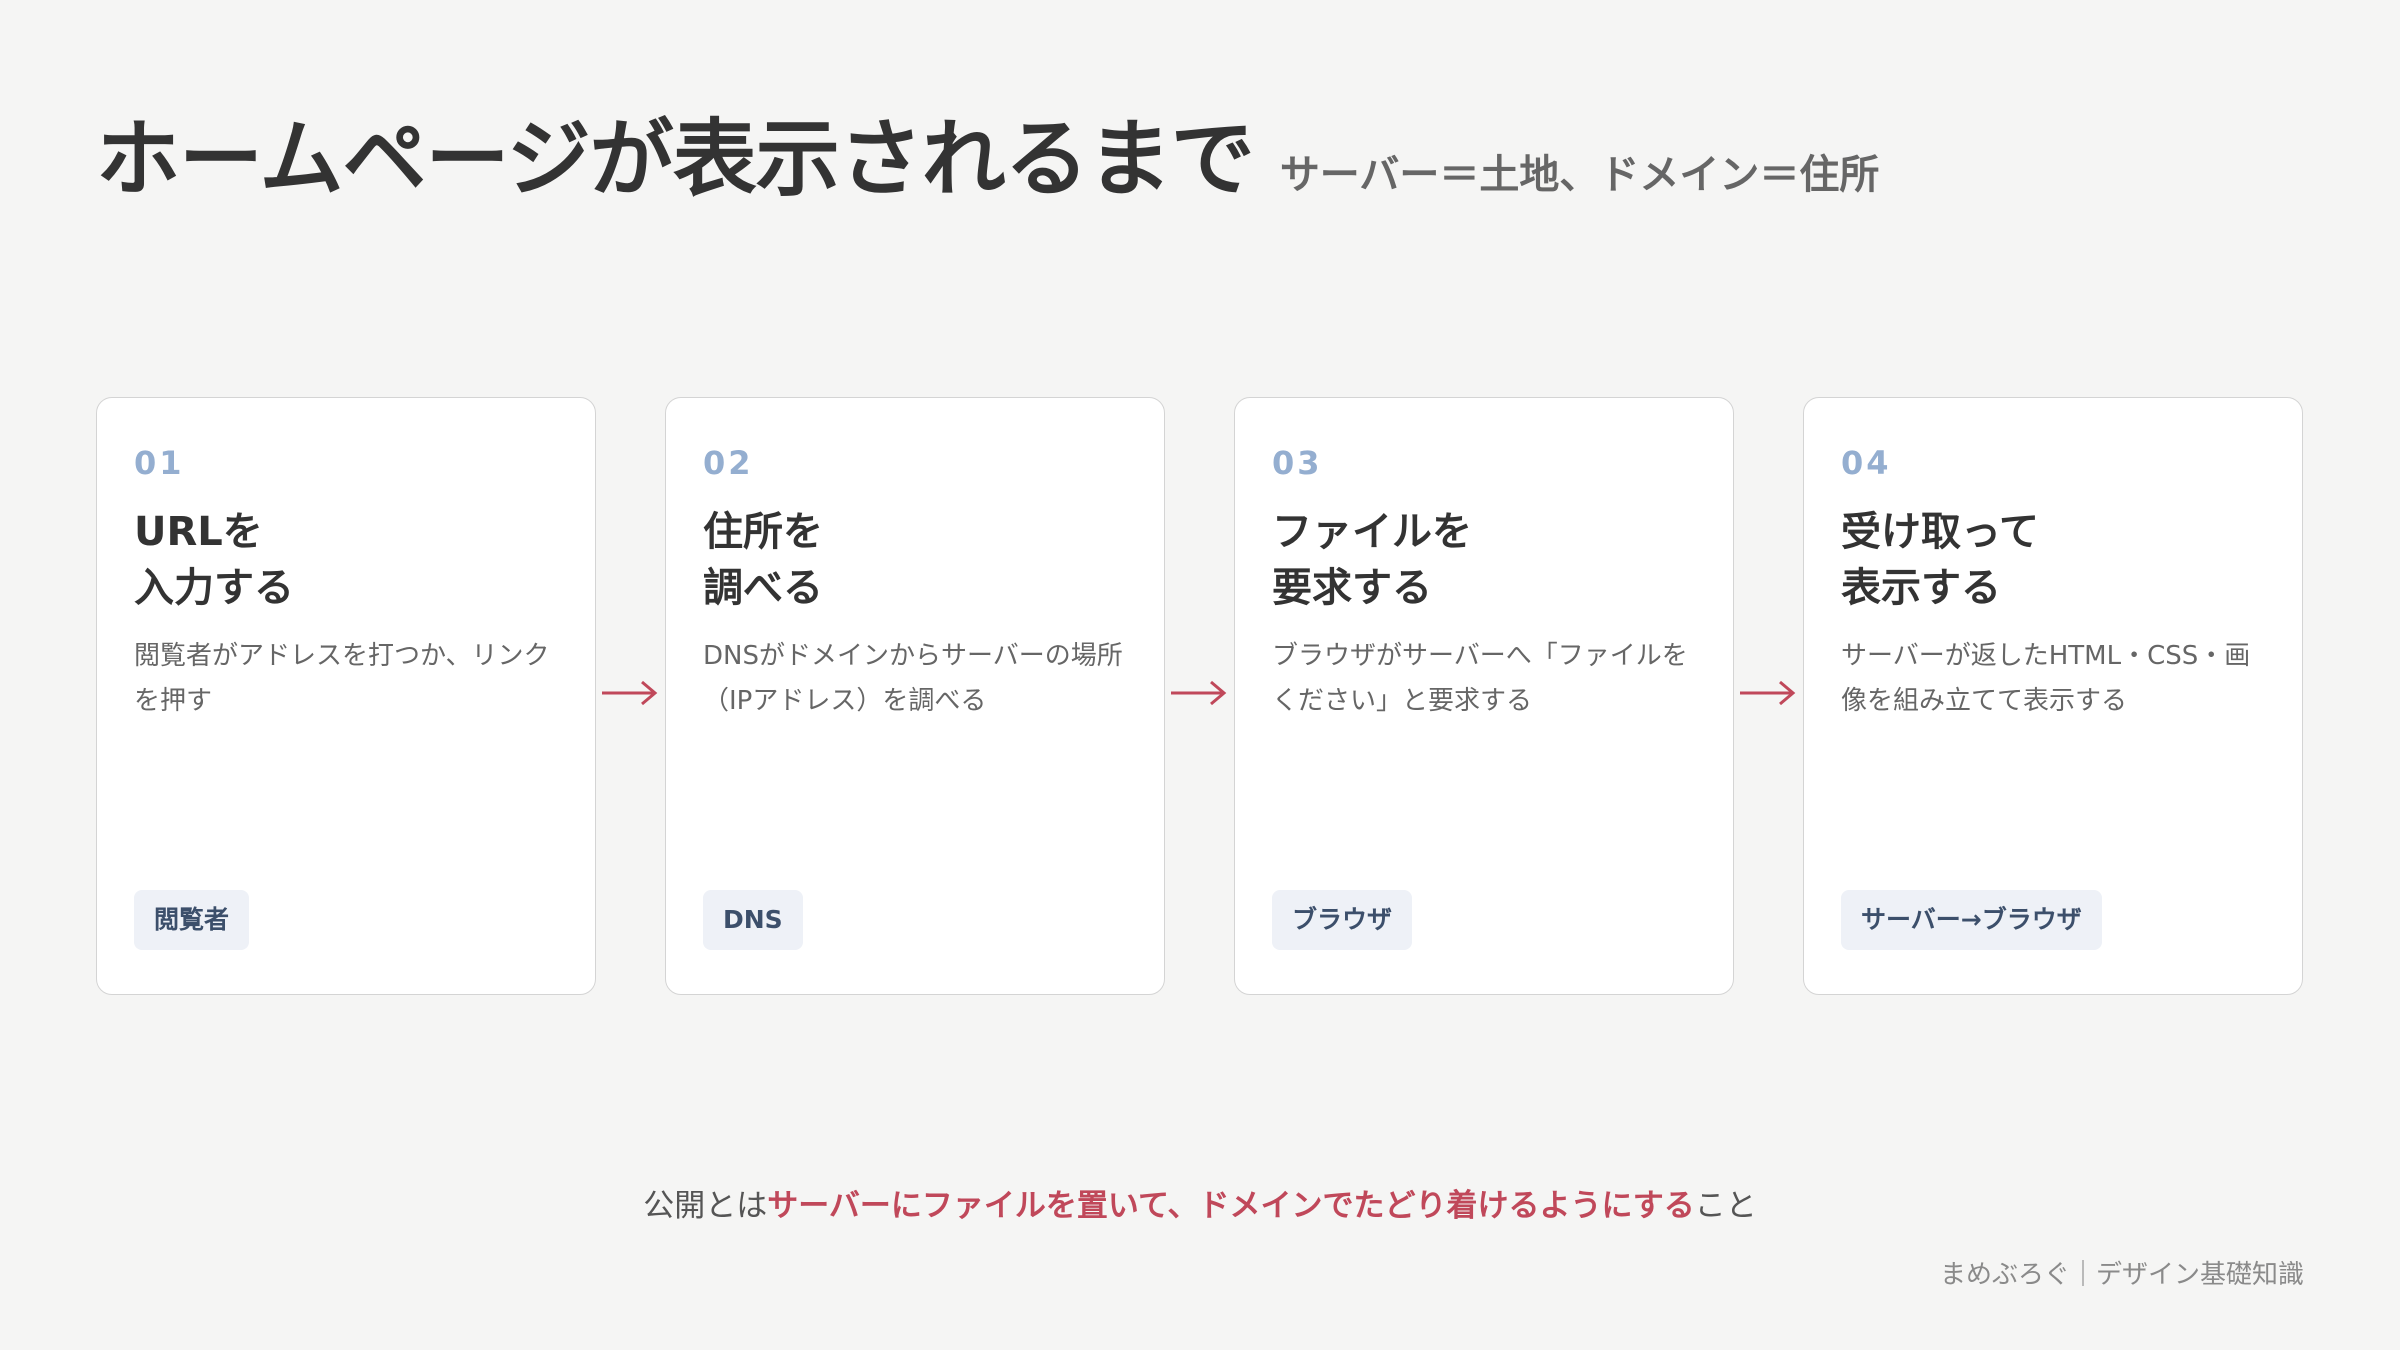  What do you see at coordinates (2121, 1275) in the screenshot?
I see `site-credit: まめぶろぐ｜デザイン基礎知識` at bounding box center [2121, 1275].